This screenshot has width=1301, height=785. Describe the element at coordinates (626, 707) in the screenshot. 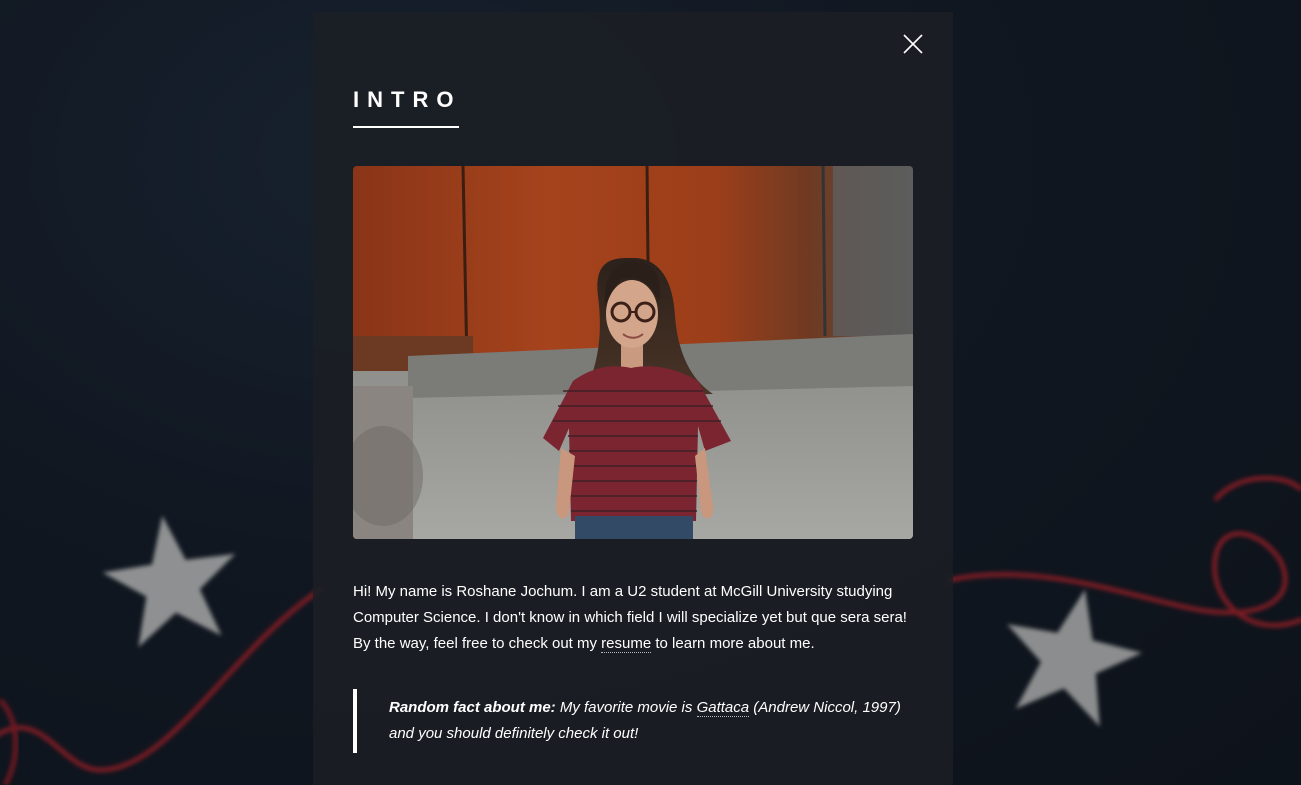

I see `fact-text-start: My favorite movie is` at that location.